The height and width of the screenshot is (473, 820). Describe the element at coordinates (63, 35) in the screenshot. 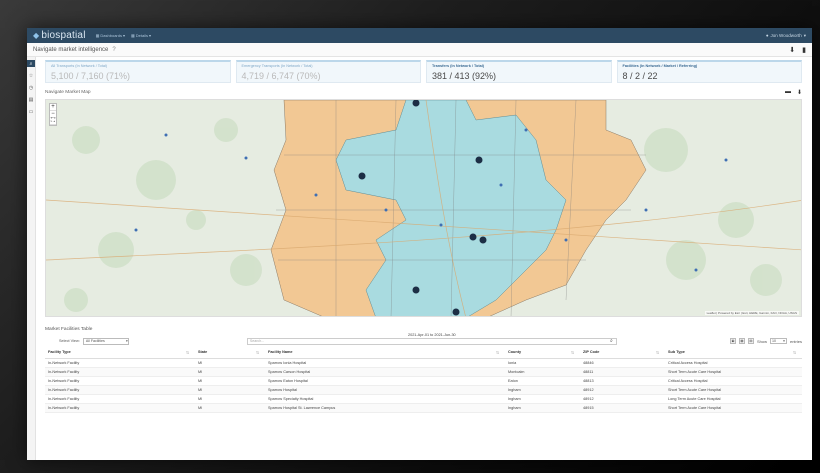

I see `brand-name: biospatial` at that location.